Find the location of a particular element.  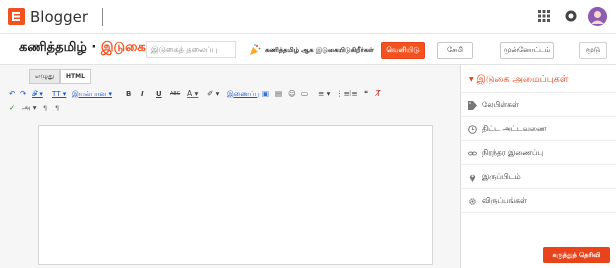

undo-icon: ↶ is located at coordinates (12, 94).